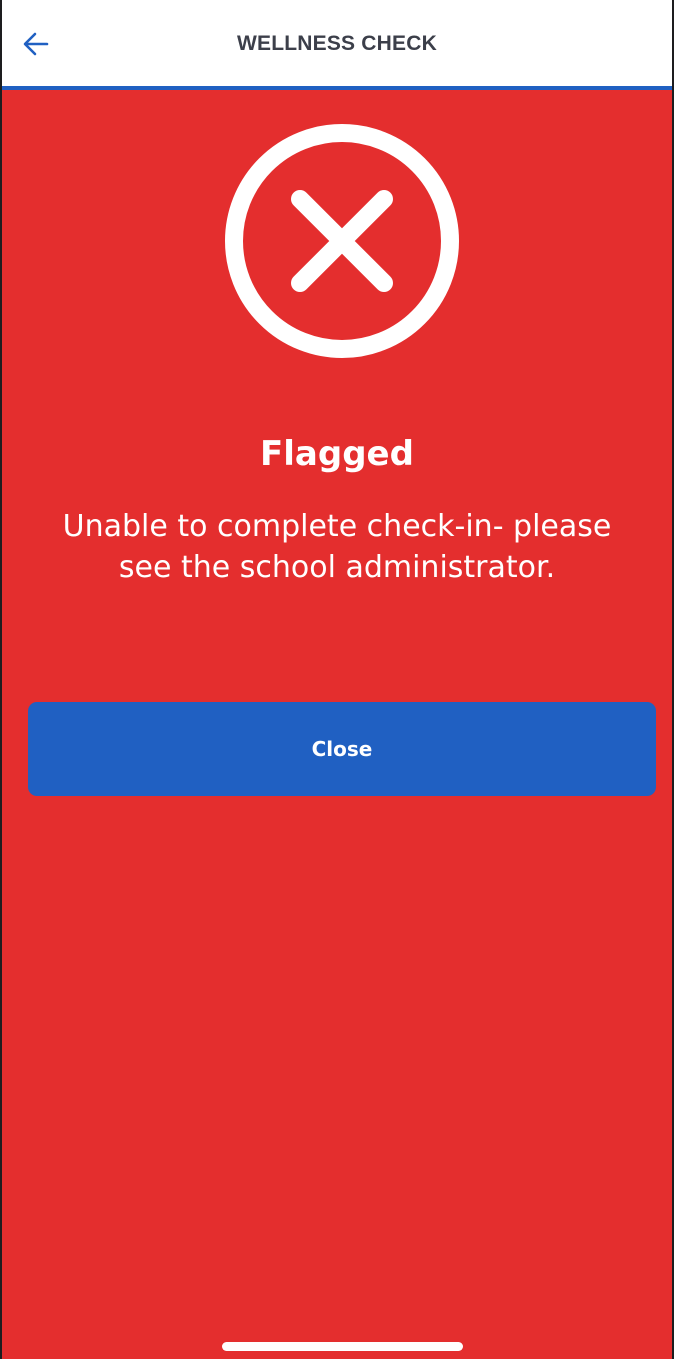  I want to click on app-header: WELLNESS CHECK, so click(337, 45).